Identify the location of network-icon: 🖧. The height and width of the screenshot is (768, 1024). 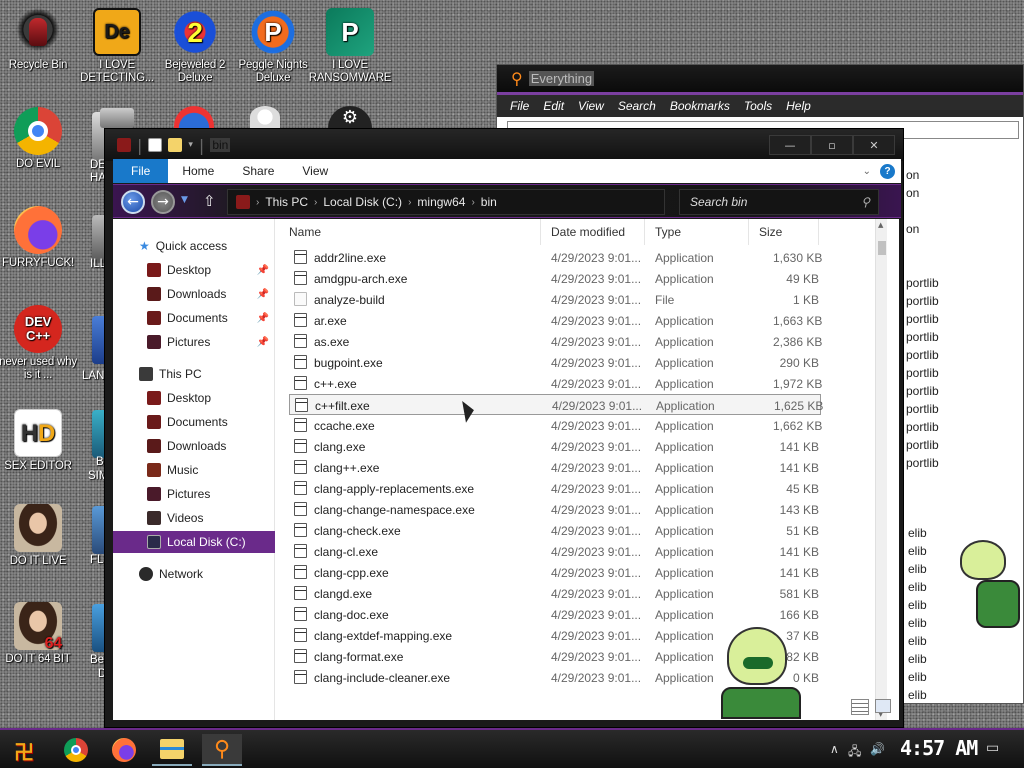
(854, 752).